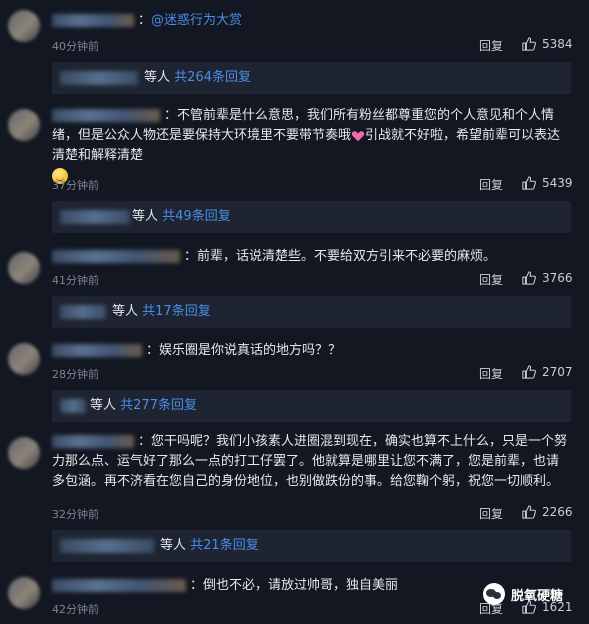 This screenshot has width=589, height=624. I want to click on watermark: 脱氧硬糖, so click(523, 594).